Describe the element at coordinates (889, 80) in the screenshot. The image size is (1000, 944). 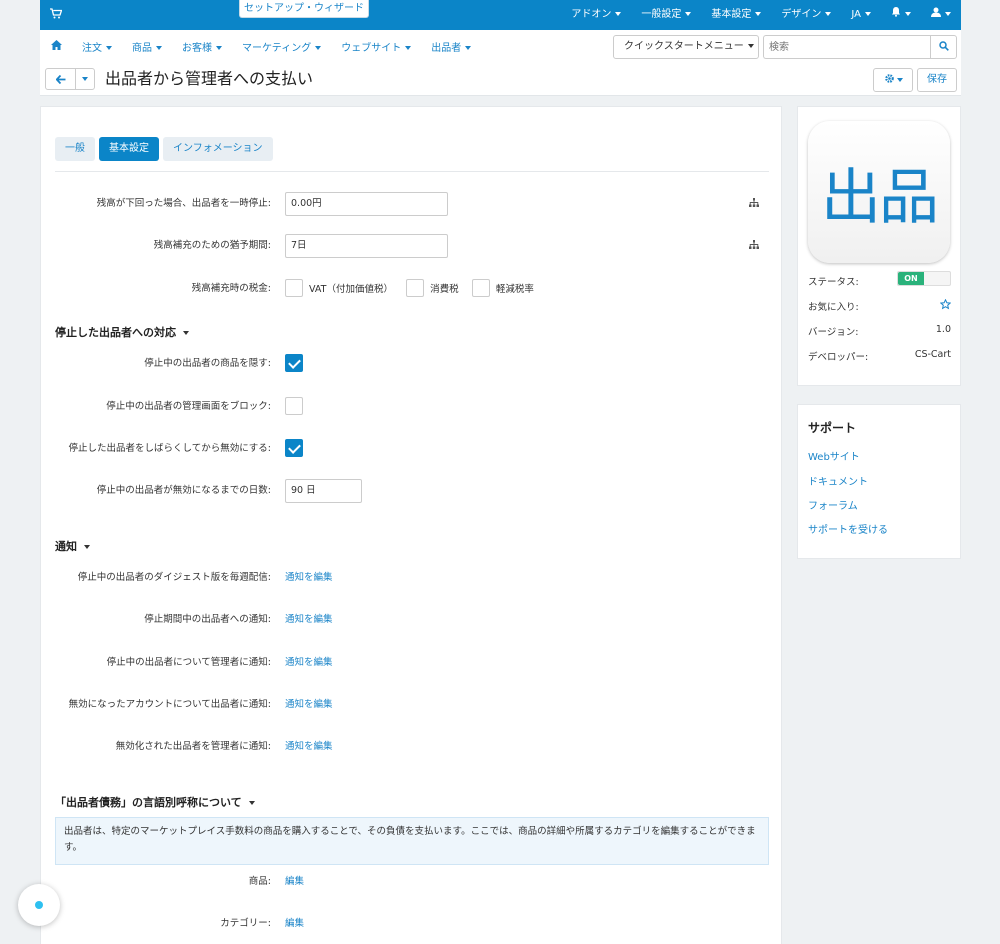
I see `gear-icon` at that location.